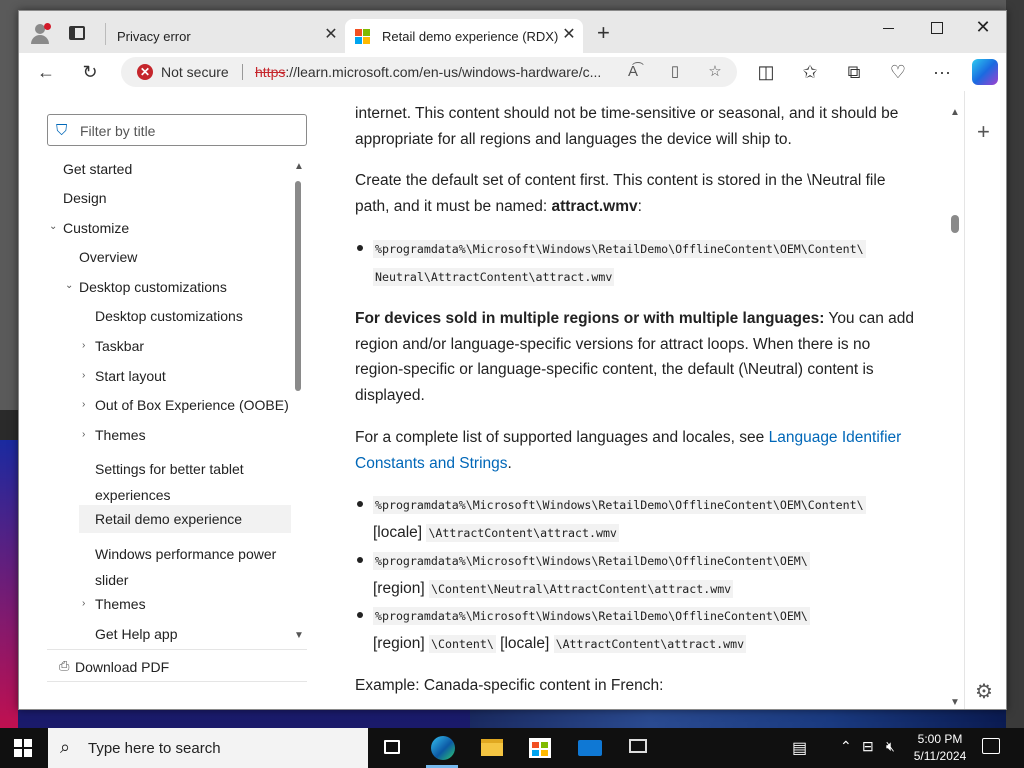 This screenshot has height=768, width=1024. What do you see at coordinates (113, 346) in the screenshot?
I see `nav-item-taskbar: › Taskbar` at bounding box center [113, 346].